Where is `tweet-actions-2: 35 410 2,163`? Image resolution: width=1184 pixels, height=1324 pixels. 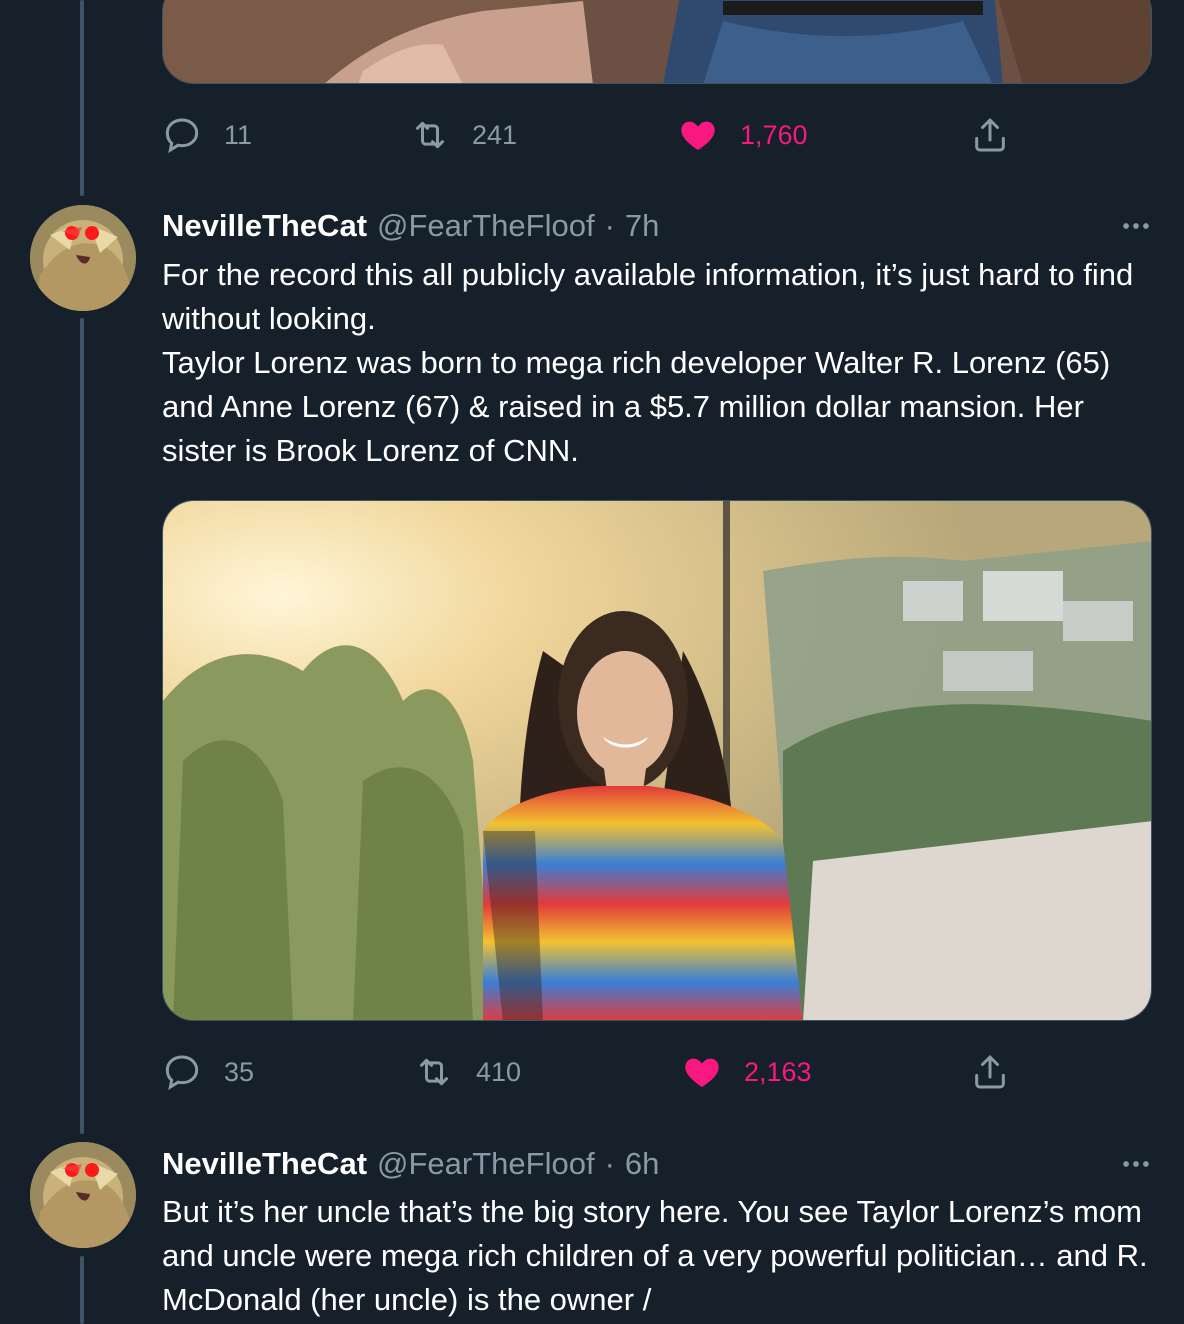
tweet-actions-2: 35 410 2,163 is located at coordinates (657, 1072).